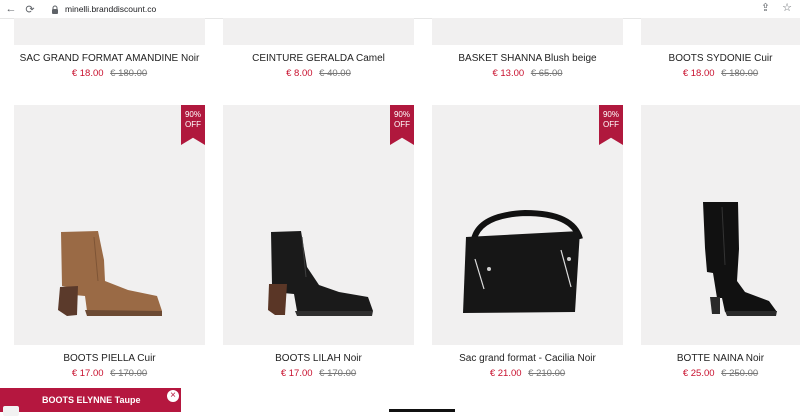 The image size is (800, 416). Describe the element at coordinates (765, 7) in the screenshot. I see `share-icon: ⇪` at that location.